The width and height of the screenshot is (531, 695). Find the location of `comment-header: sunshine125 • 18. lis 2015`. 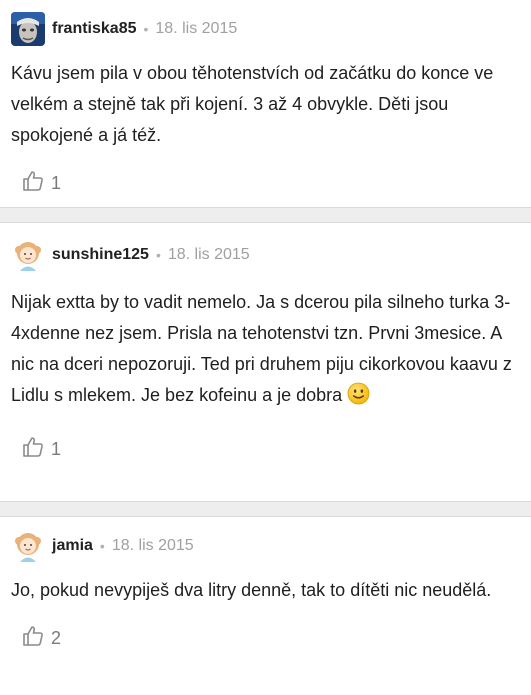

comment-header: sunshine125 • 18. lis 2015 is located at coordinates (265, 255).